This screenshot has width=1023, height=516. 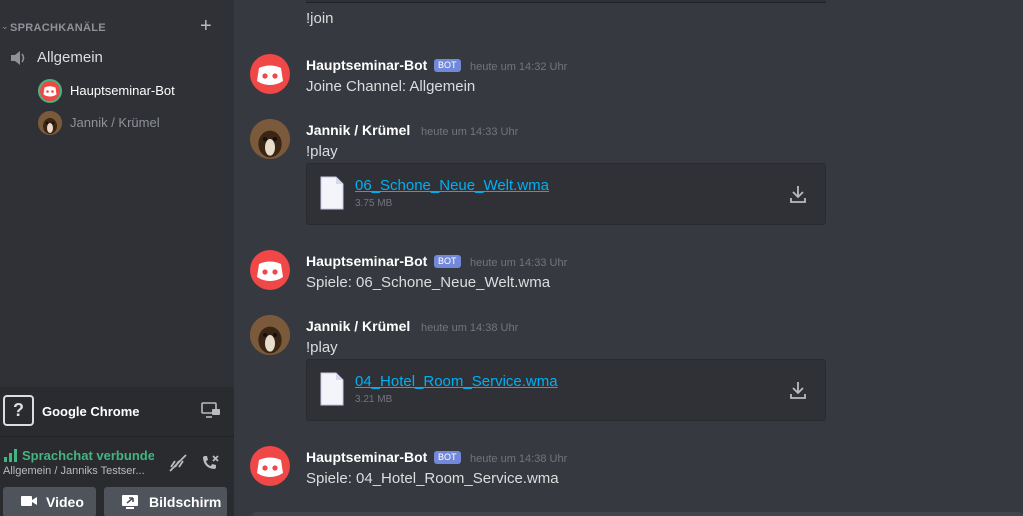 What do you see at coordinates (456, 381) in the screenshot?
I see `file-link: 04_Hotel_Room_Service.wma` at bounding box center [456, 381].